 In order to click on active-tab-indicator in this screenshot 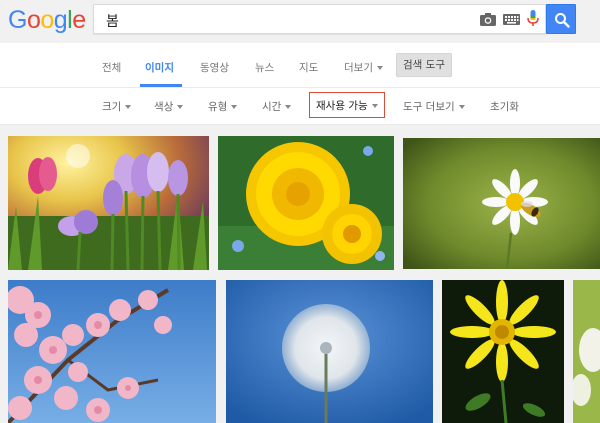, I will do `click(161, 85)`.